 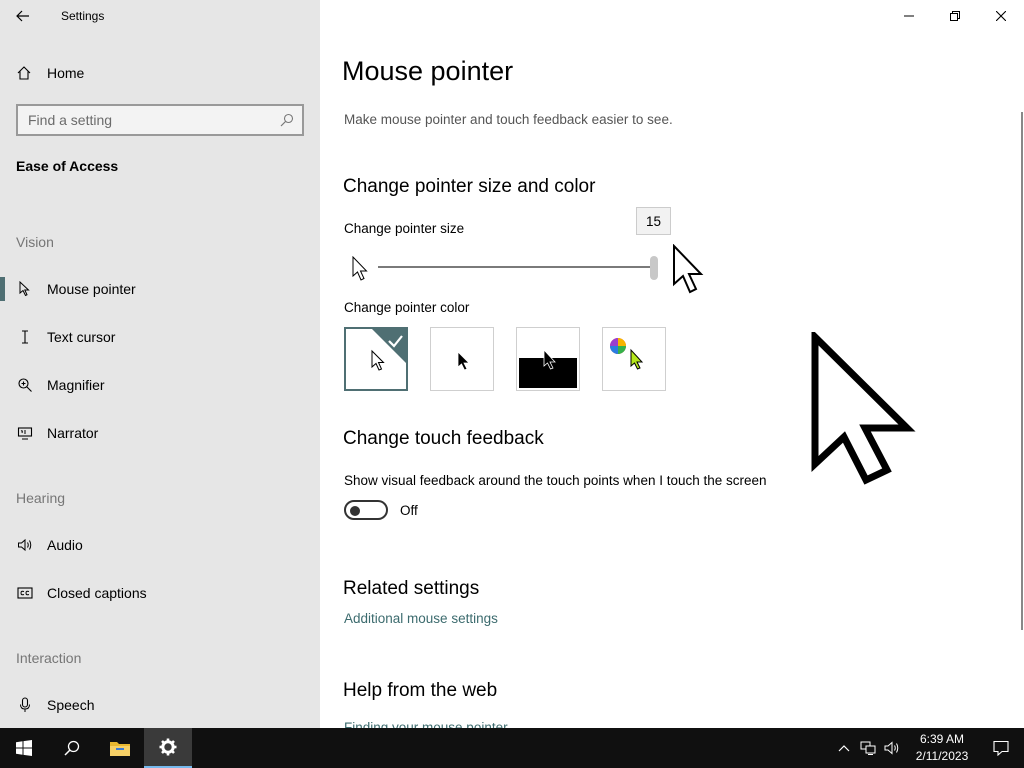 What do you see at coordinates (160, 16) in the screenshot?
I see `title-bar: Settings` at bounding box center [160, 16].